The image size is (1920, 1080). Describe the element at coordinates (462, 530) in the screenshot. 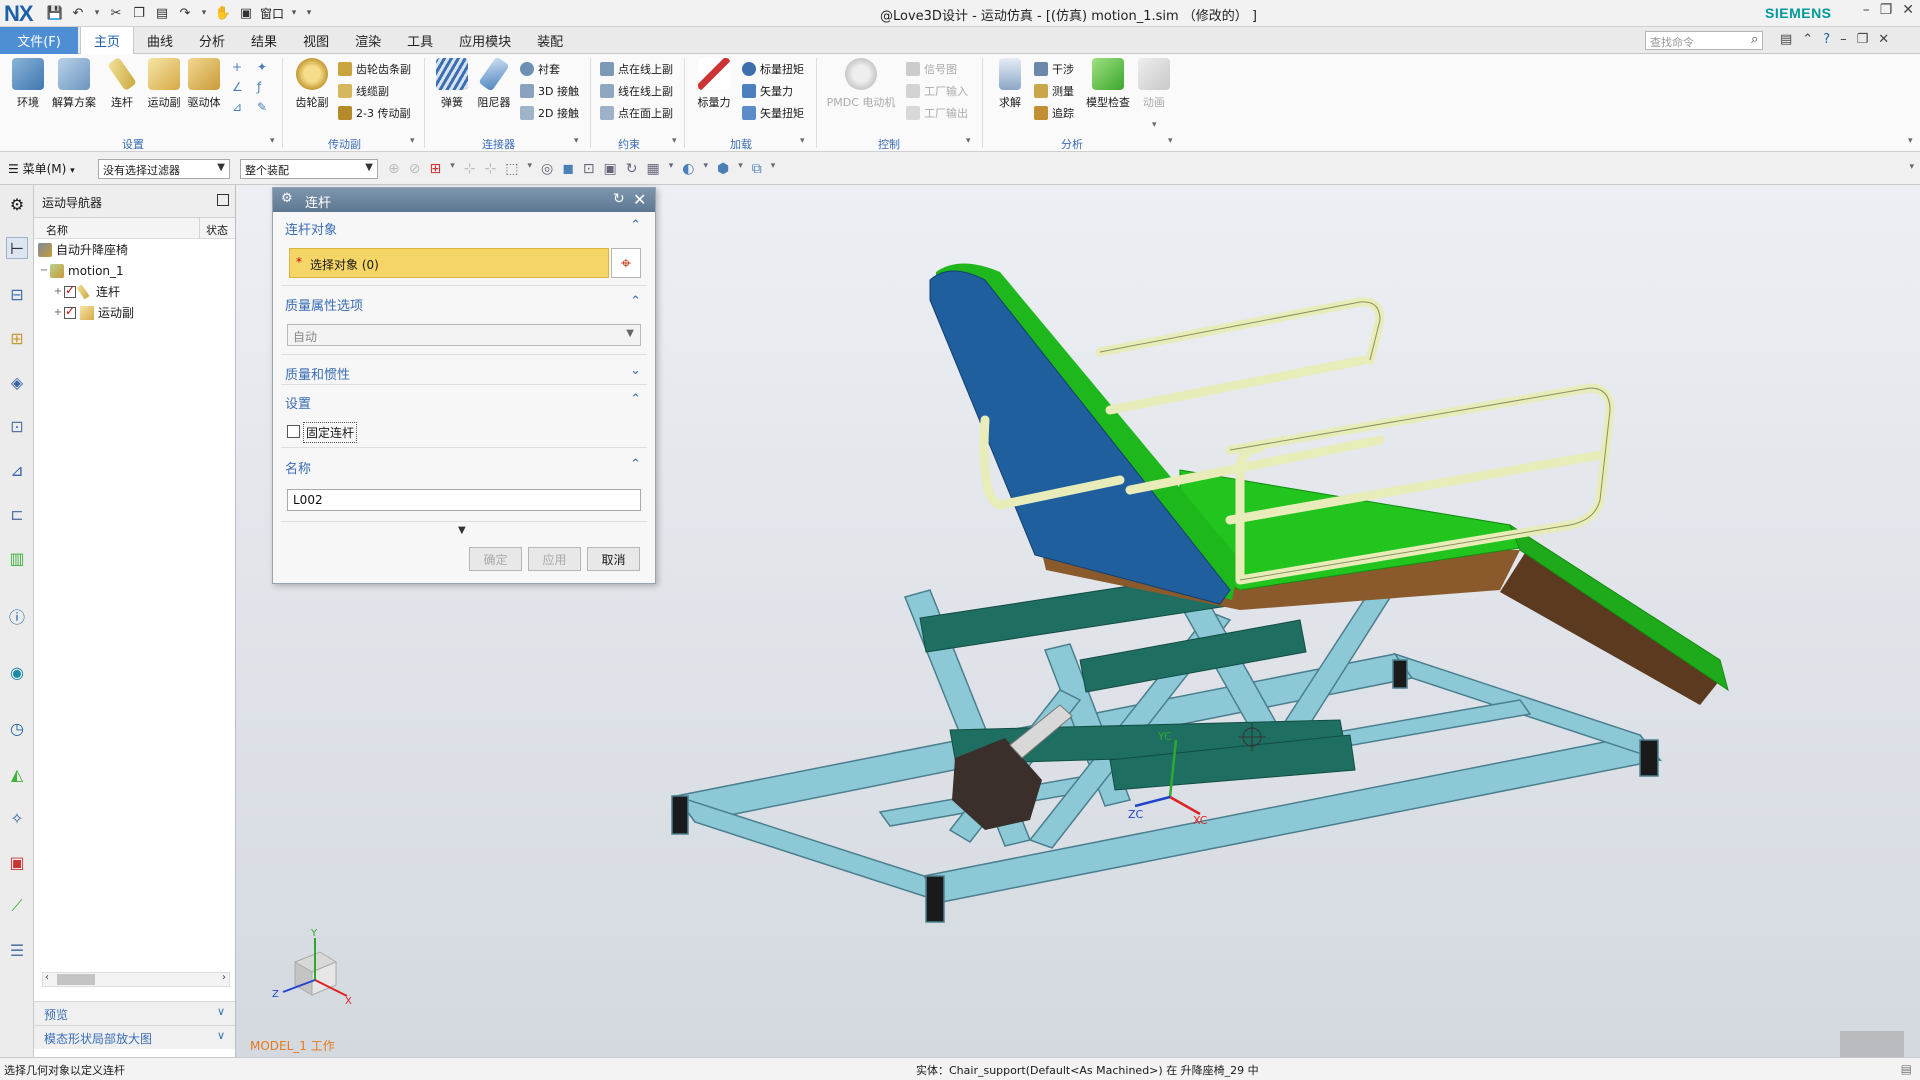

I see `more-options-icon: ▼` at that location.